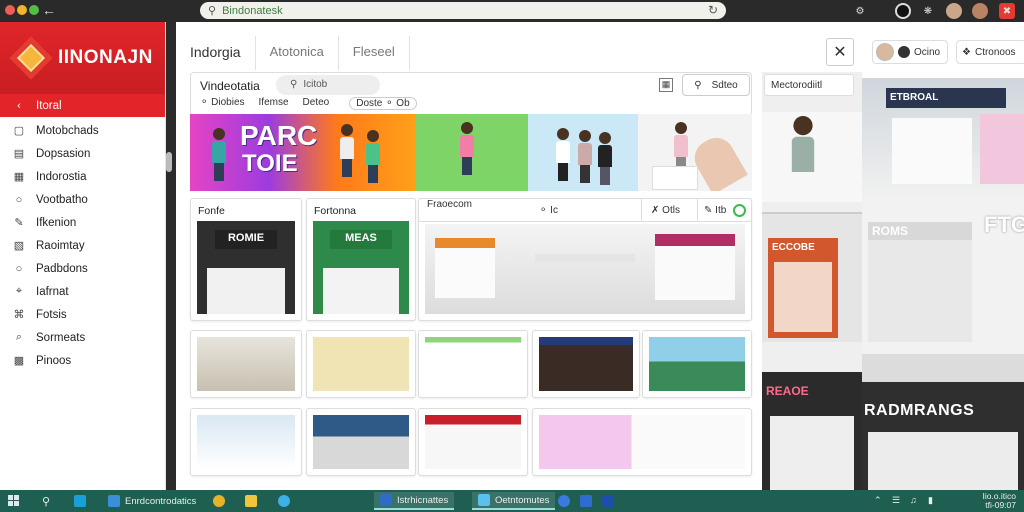  Describe the element at coordinates (666, 85) in the screenshot. I see `grid-view-icon: ▦` at that location.